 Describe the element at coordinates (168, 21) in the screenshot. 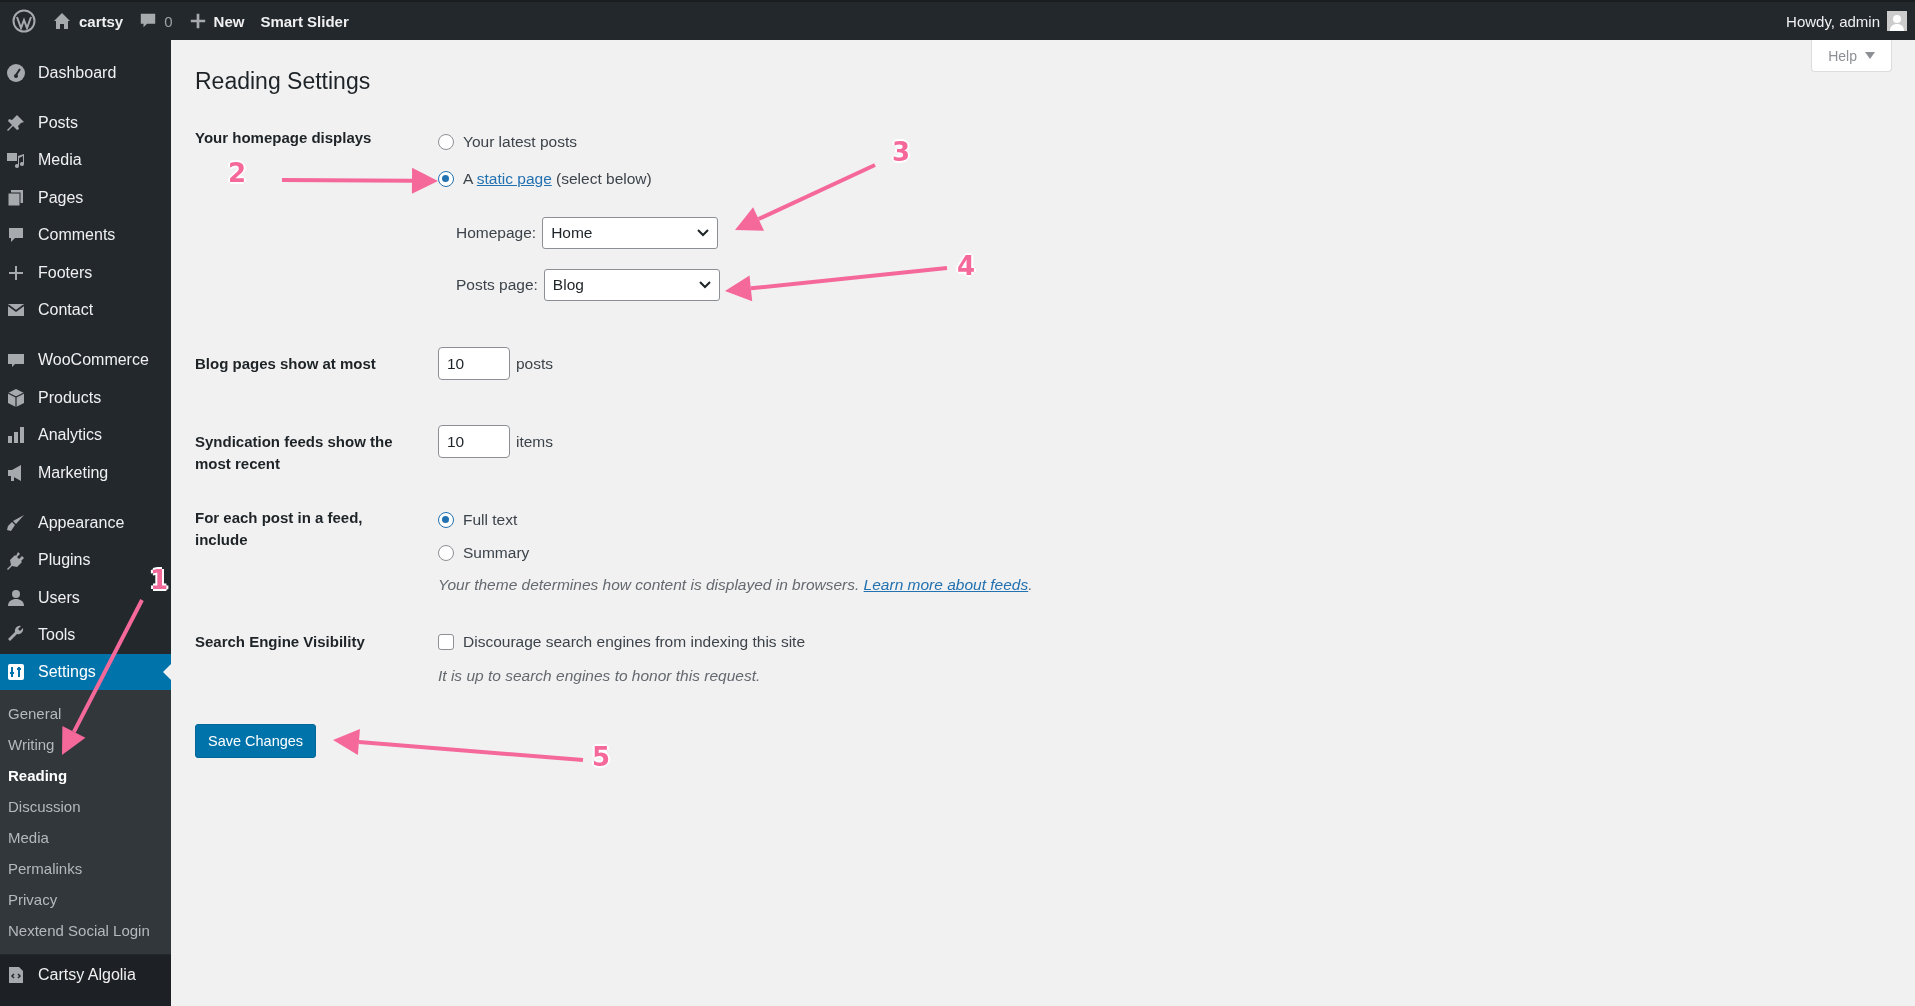

I see `comment-count: 0` at that location.